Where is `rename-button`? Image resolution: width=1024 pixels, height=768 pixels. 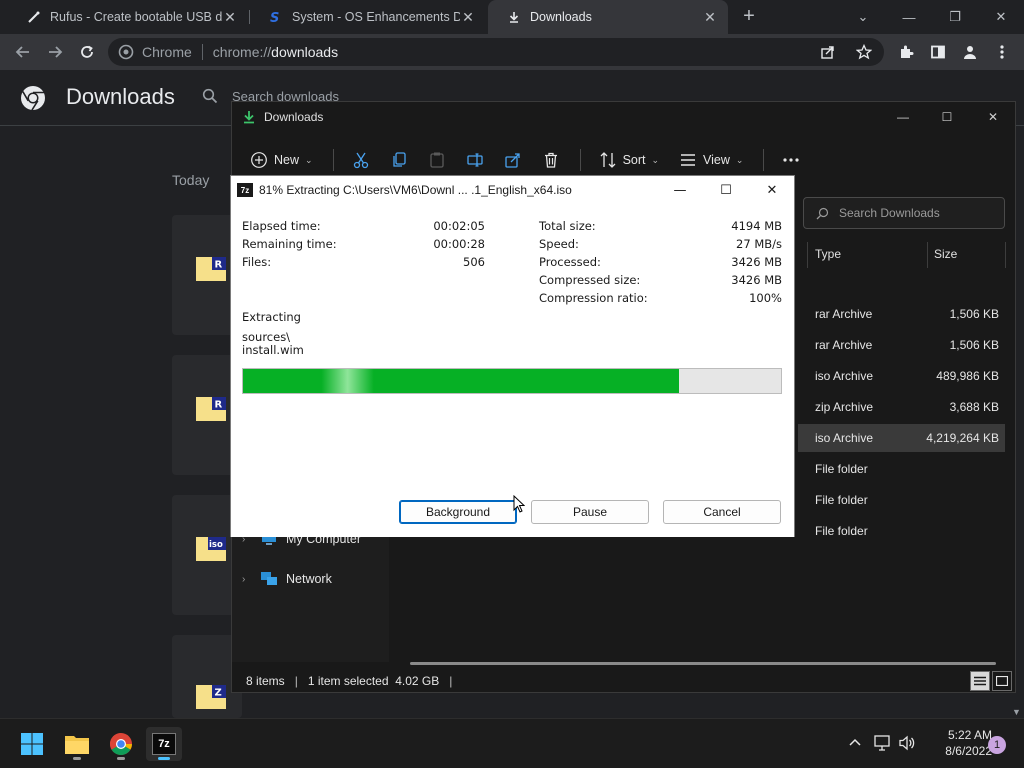
rename-button is located at coordinates (475, 160).